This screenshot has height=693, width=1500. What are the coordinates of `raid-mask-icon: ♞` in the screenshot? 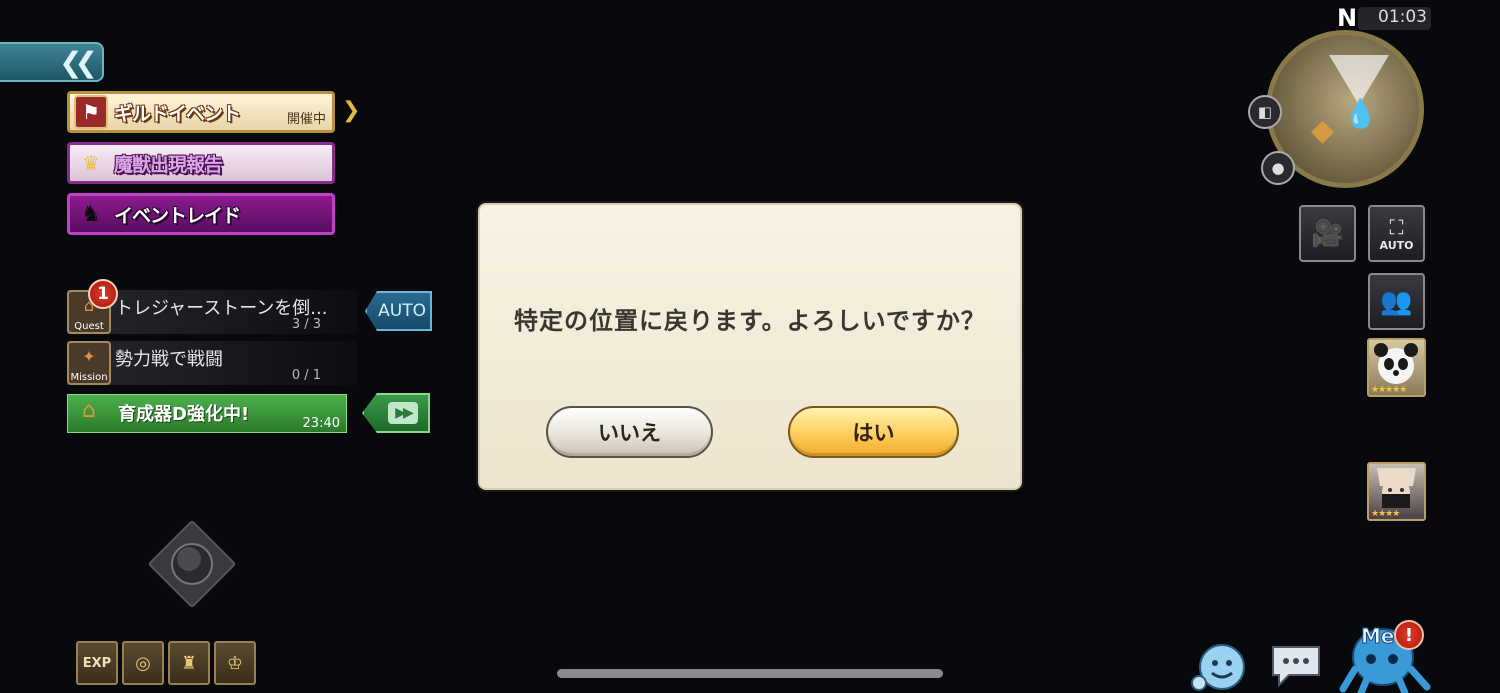 It's located at (91, 214).